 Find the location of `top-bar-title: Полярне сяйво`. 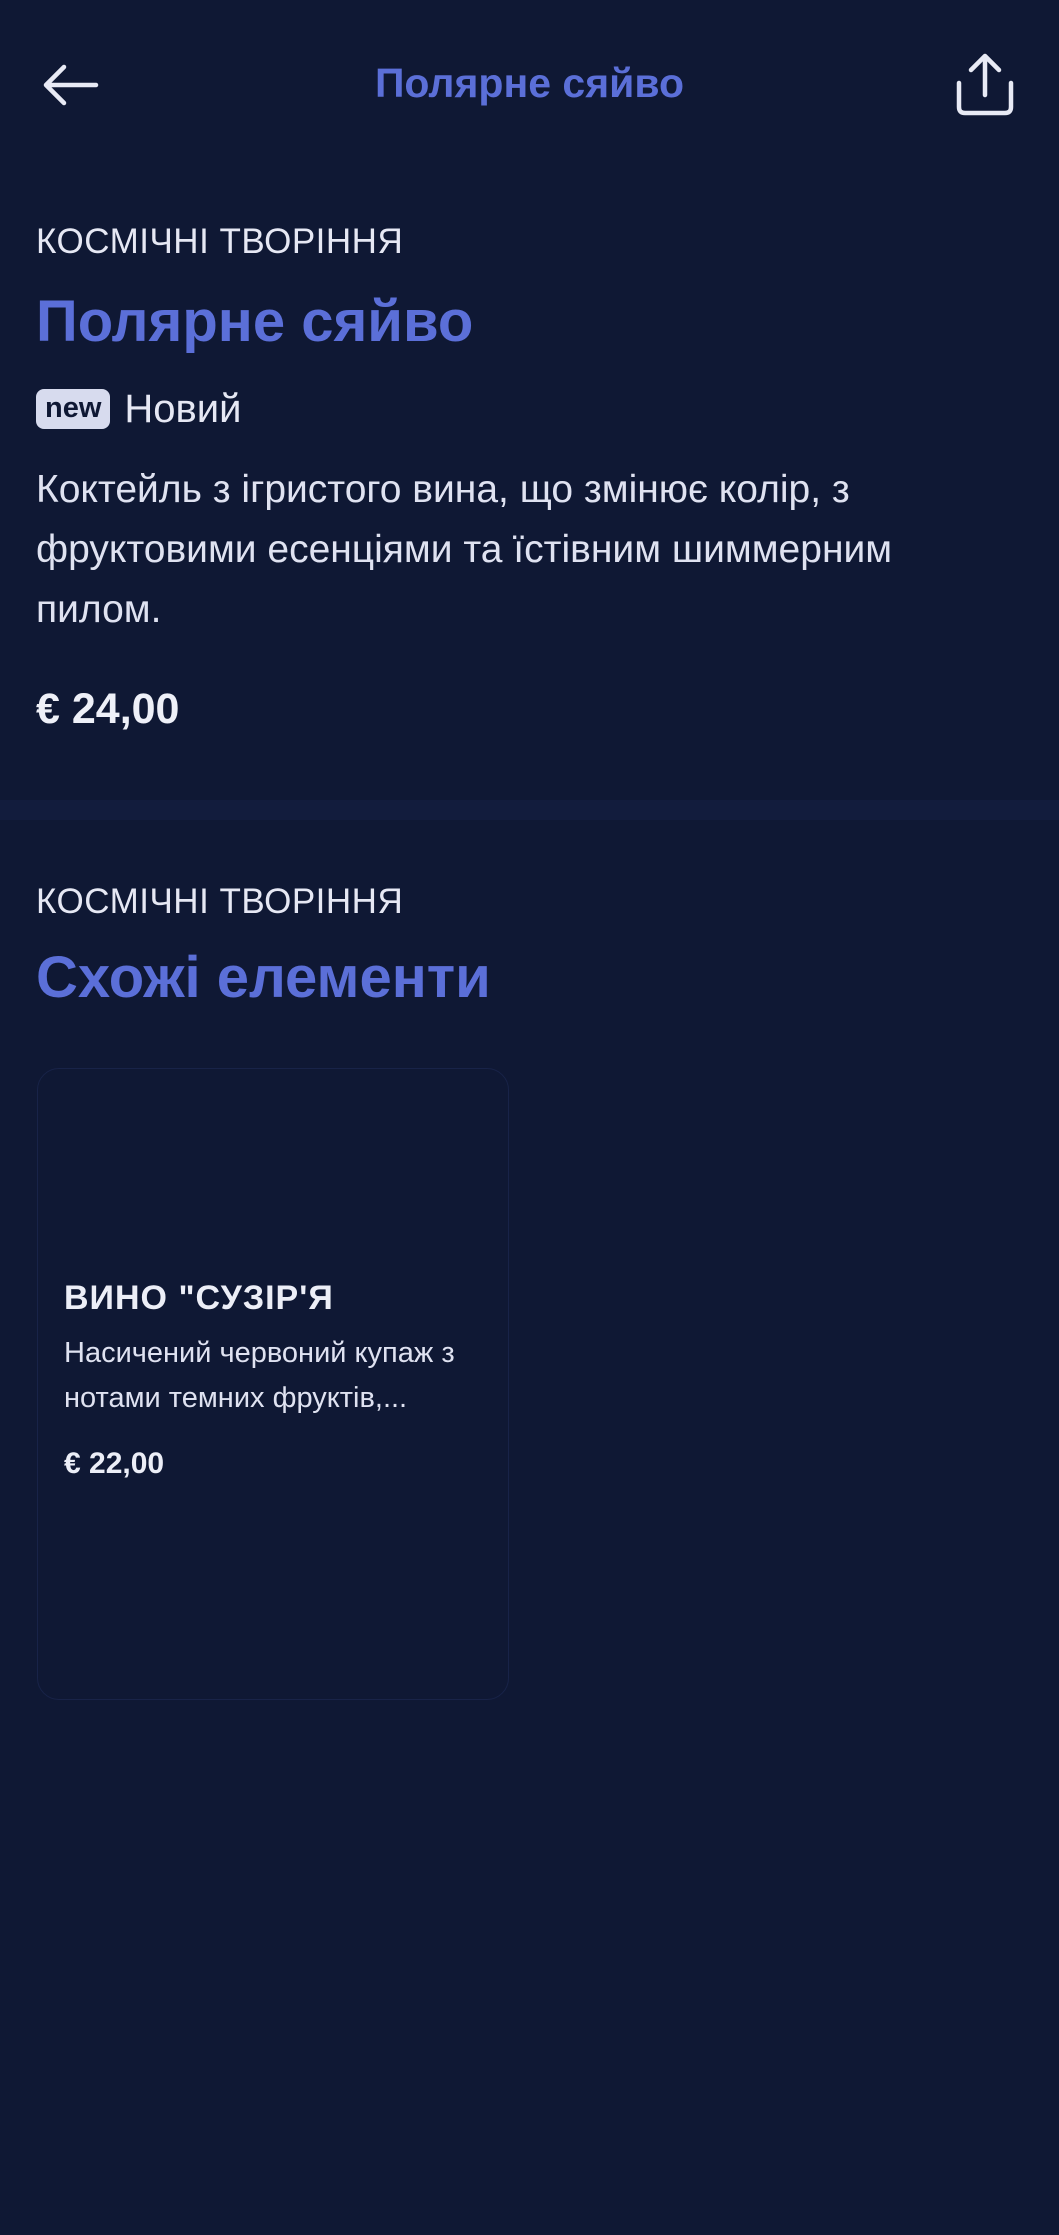

top-bar-title: Полярне сяйво is located at coordinates (529, 83).